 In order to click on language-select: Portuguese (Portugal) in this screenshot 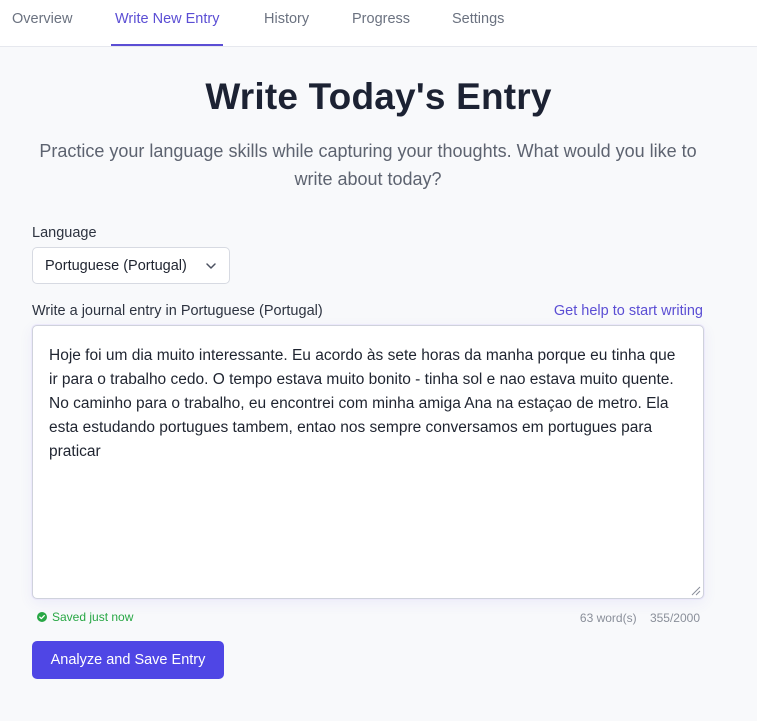, I will do `click(131, 265)`.